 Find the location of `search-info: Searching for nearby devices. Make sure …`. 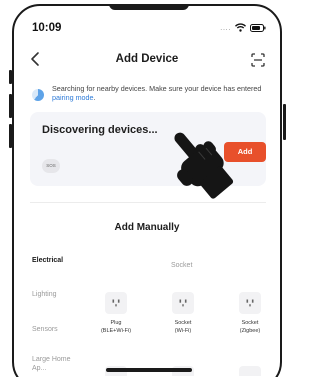

search-info: Searching for nearby devices. Make sure … is located at coordinates (148, 93).